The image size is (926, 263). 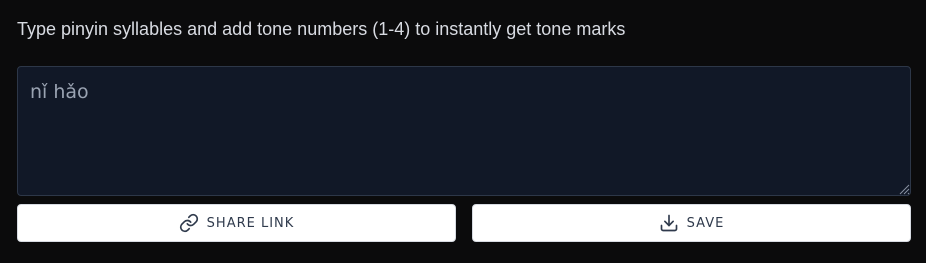 I want to click on save-button: SAVE, so click(x=691, y=223).